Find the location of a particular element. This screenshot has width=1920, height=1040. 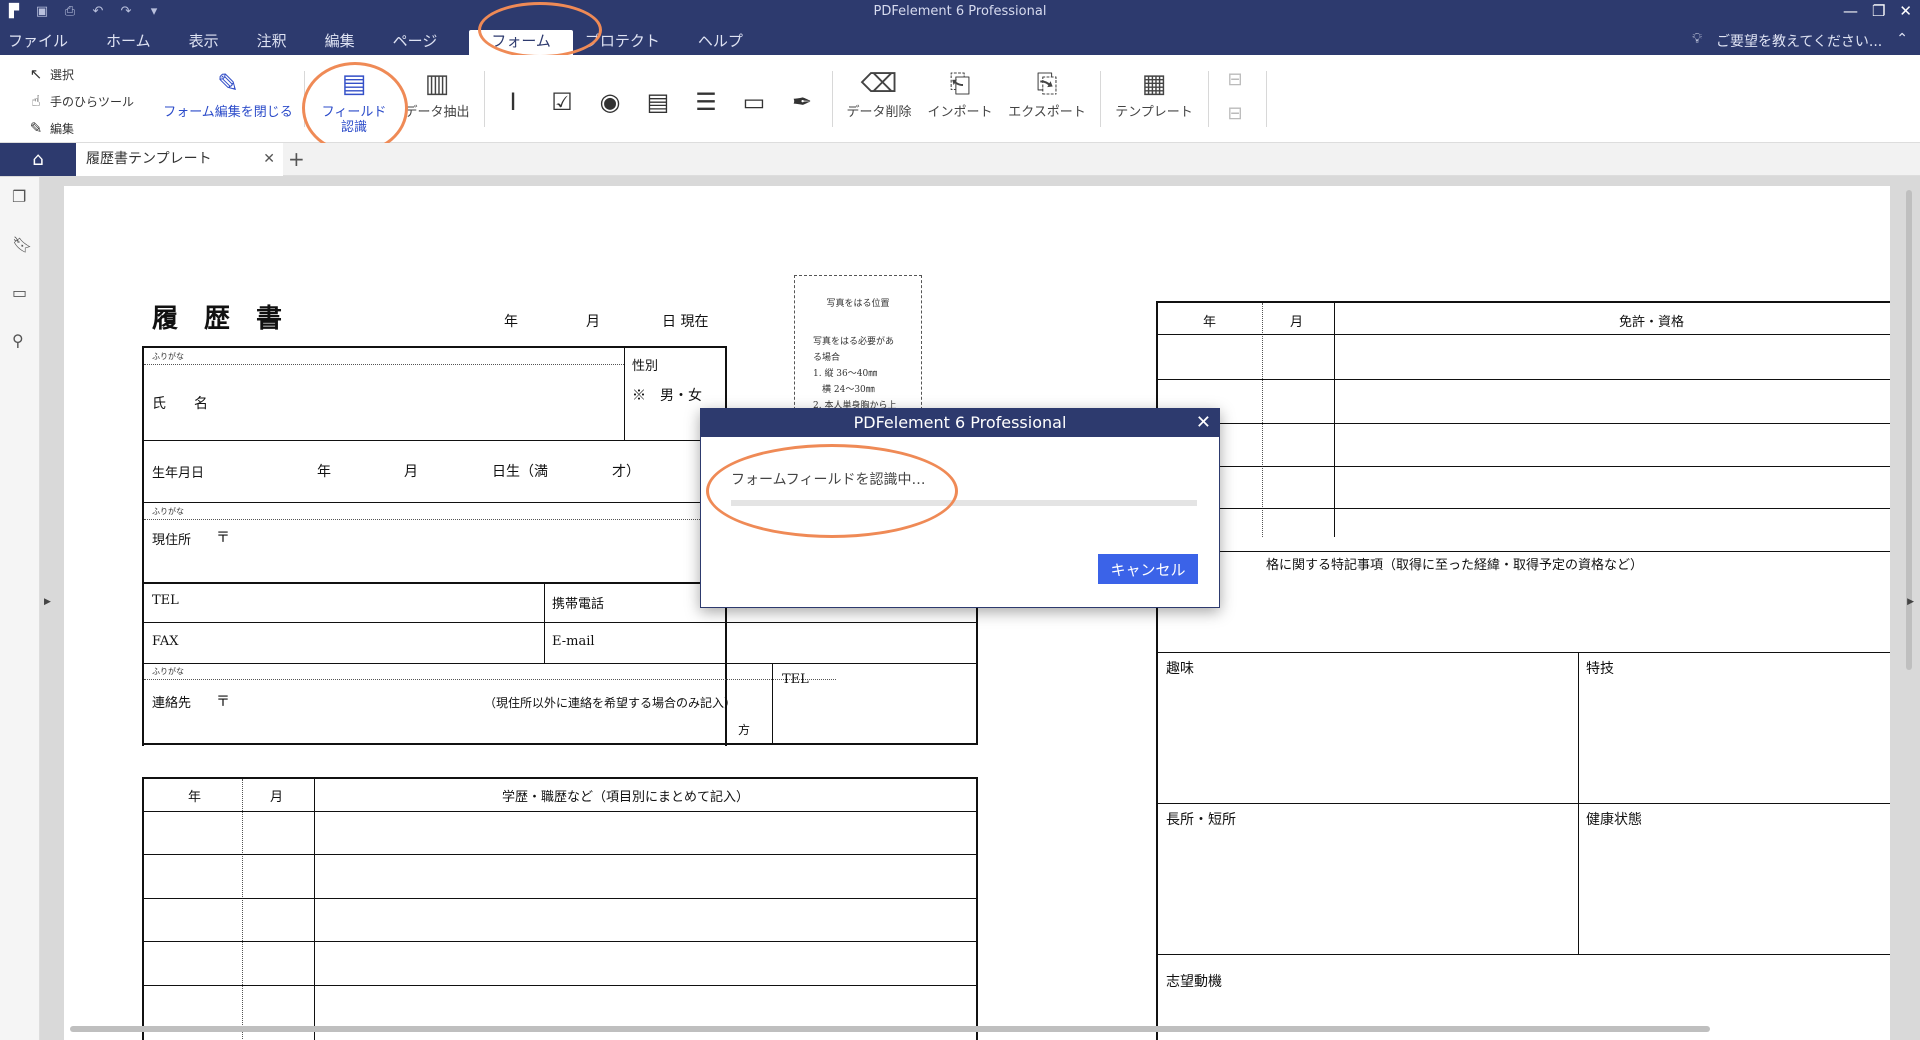

close-form-edit-button: ✎ フォーム編集を閉じる is located at coordinates (228, 94).